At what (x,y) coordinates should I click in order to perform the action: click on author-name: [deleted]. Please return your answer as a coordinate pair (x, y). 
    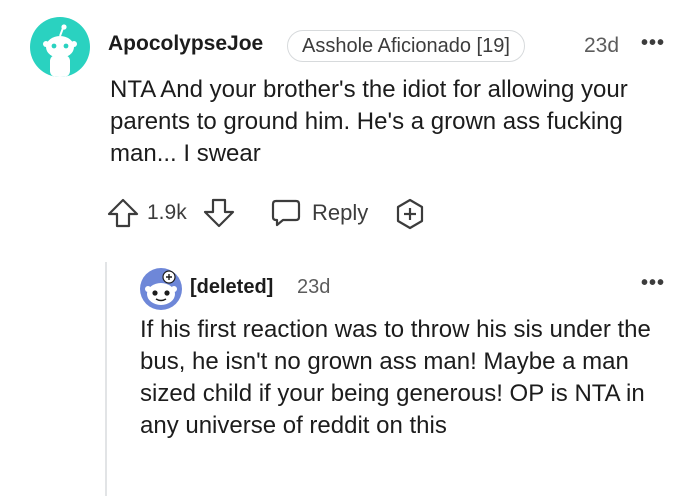
    Looking at the image, I should click on (231, 287).